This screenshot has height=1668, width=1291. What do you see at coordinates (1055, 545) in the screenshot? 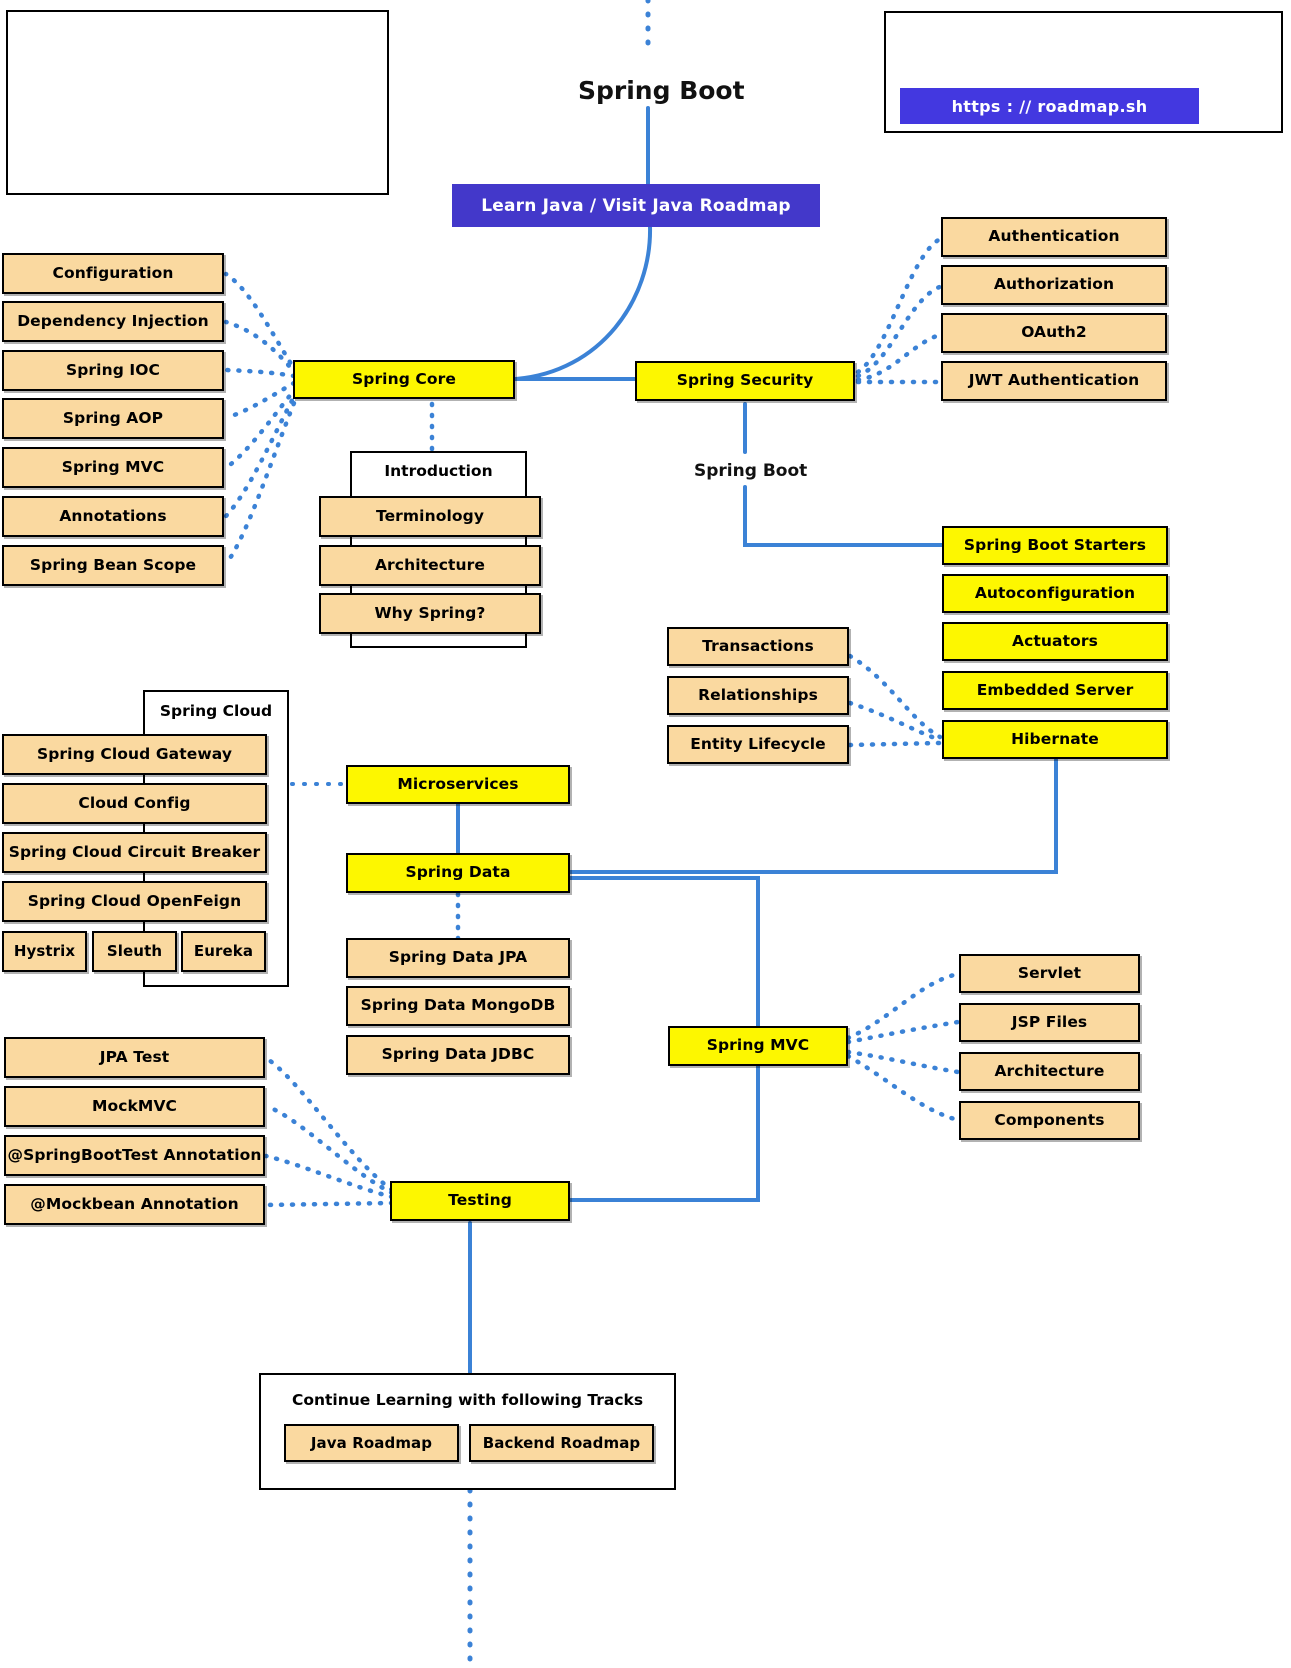
I see `node-spring-boot-starters: Spring Boot Starters` at bounding box center [1055, 545].